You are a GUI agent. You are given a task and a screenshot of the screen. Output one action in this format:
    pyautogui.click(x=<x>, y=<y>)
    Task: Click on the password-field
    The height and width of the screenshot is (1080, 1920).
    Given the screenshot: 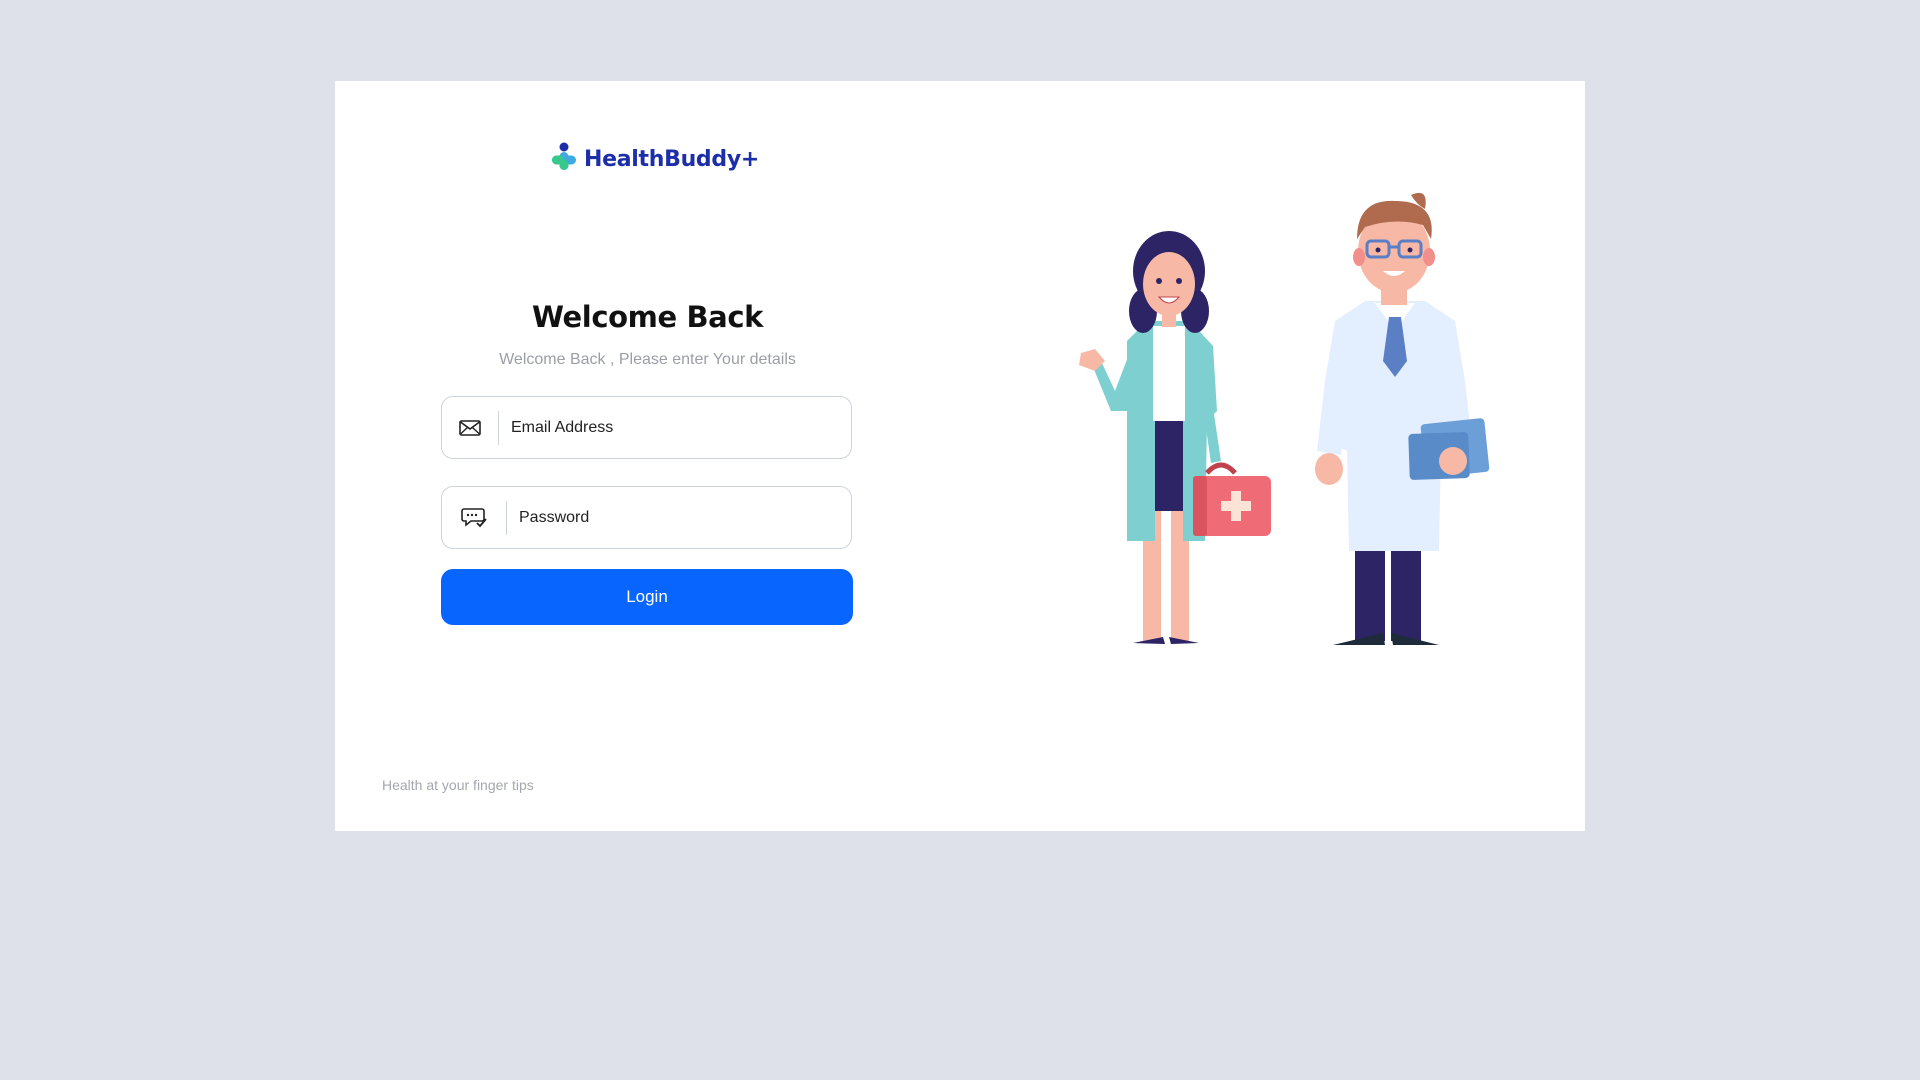 What is the action you would take?
    pyautogui.click(x=646, y=517)
    